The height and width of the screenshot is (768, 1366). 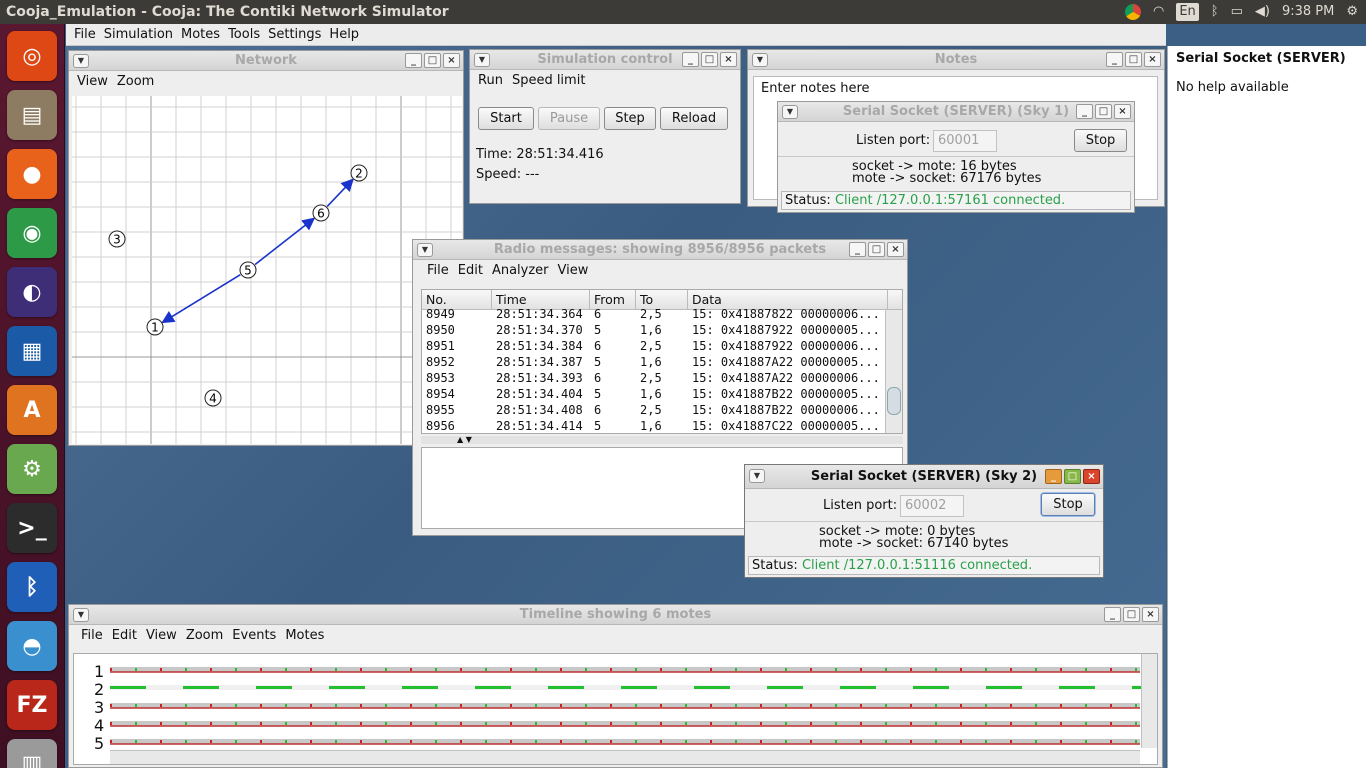 I want to click on radio-menu-analyzer: Analyzer, so click(x=520, y=271).